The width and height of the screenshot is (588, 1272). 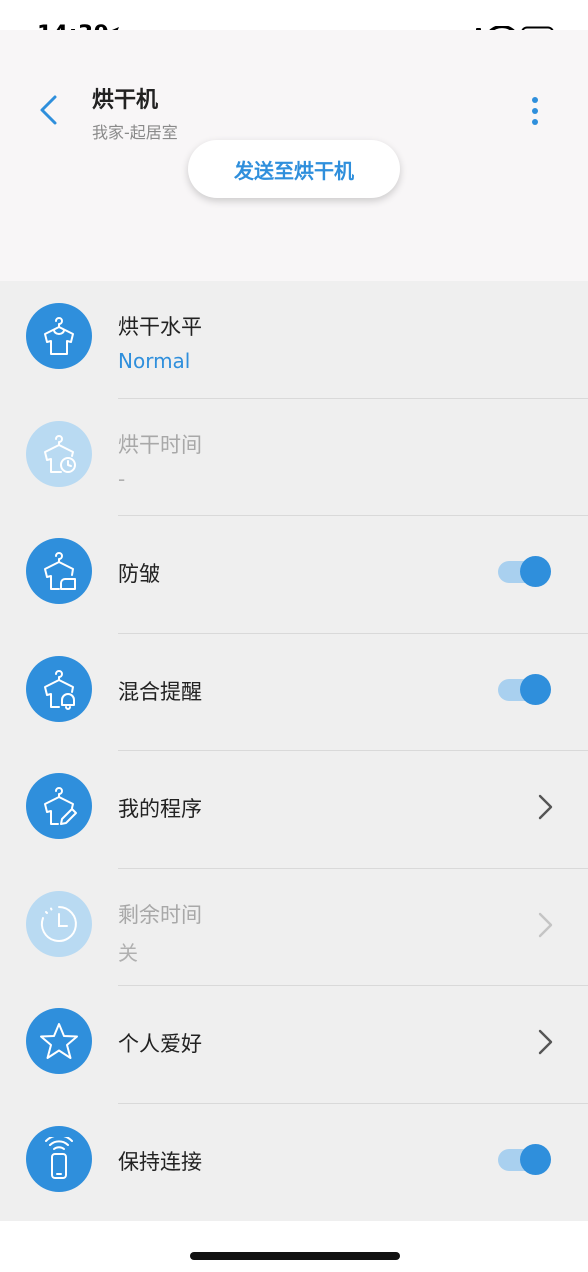 What do you see at coordinates (160, 1161) in the screenshot?
I see `row-label: 保持连接` at bounding box center [160, 1161].